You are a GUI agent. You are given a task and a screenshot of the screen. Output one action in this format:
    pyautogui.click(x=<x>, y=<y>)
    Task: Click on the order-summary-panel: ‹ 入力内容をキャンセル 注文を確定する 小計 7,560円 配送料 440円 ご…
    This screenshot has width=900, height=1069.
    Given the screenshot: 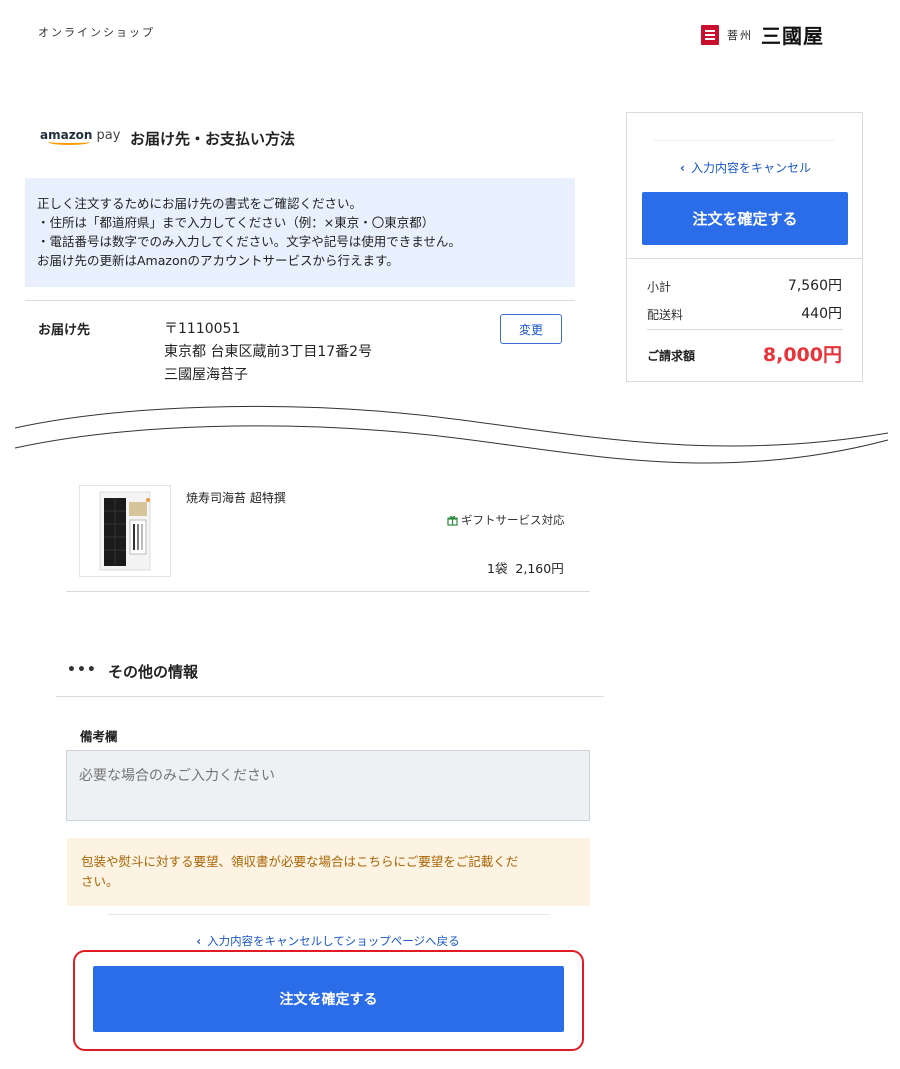 What is the action you would take?
    pyautogui.click(x=744, y=247)
    